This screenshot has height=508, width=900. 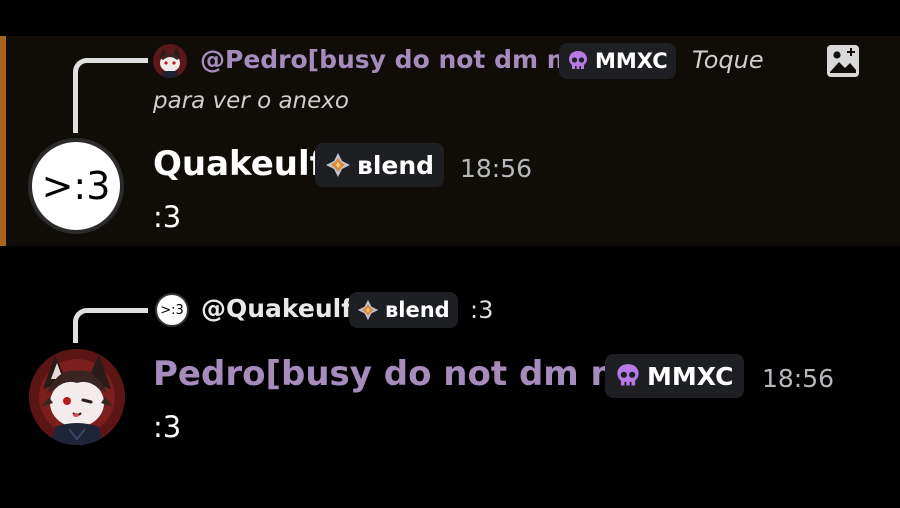 What do you see at coordinates (409, 374) in the screenshot?
I see `author-pedro: Pedro[busy do not dm me]` at bounding box center [409, 374].